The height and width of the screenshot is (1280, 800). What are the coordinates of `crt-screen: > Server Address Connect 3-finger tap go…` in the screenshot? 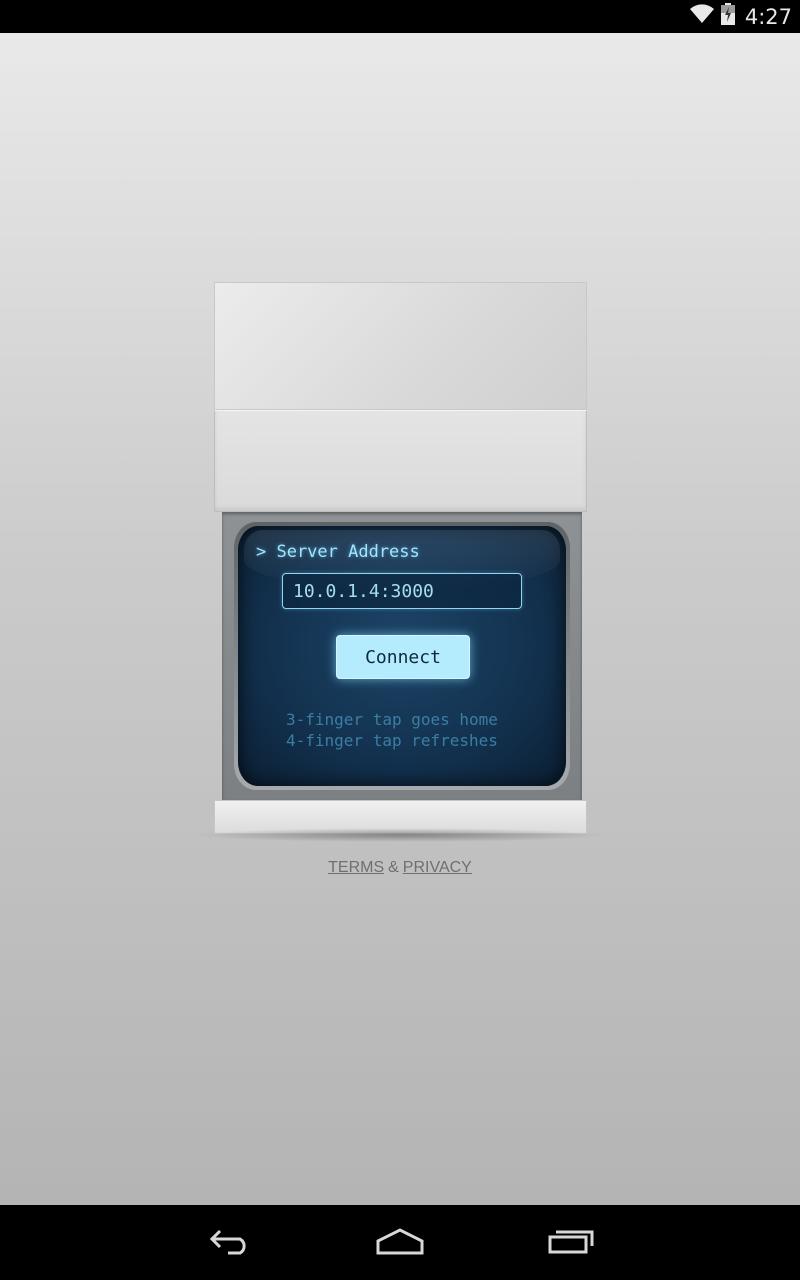 It's located at (402, 656).